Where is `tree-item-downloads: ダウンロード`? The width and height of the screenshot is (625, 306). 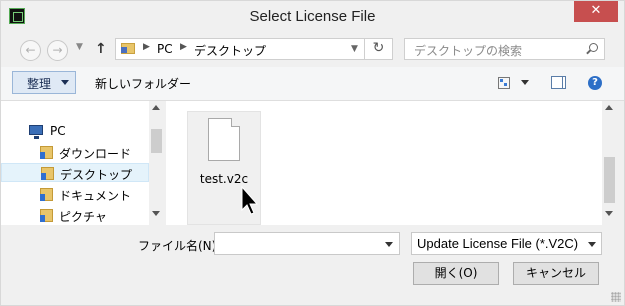 tree-item-downloads: ダウンロード is located at coordinates (75, 152).